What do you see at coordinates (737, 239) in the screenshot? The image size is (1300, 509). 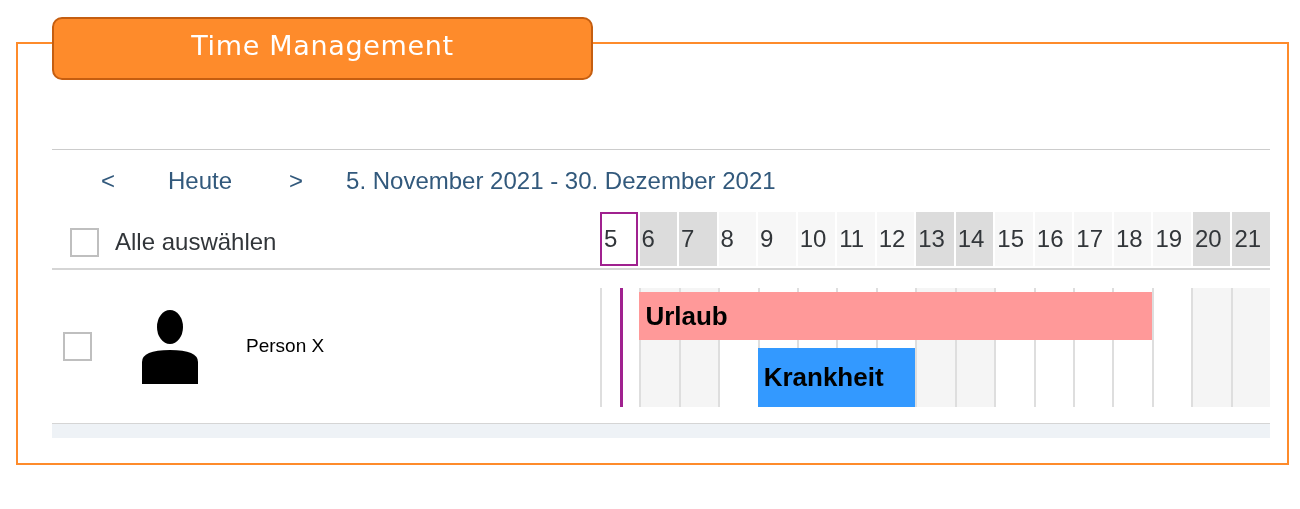 I see `day-header: 8` at bounding box center [737, 239].